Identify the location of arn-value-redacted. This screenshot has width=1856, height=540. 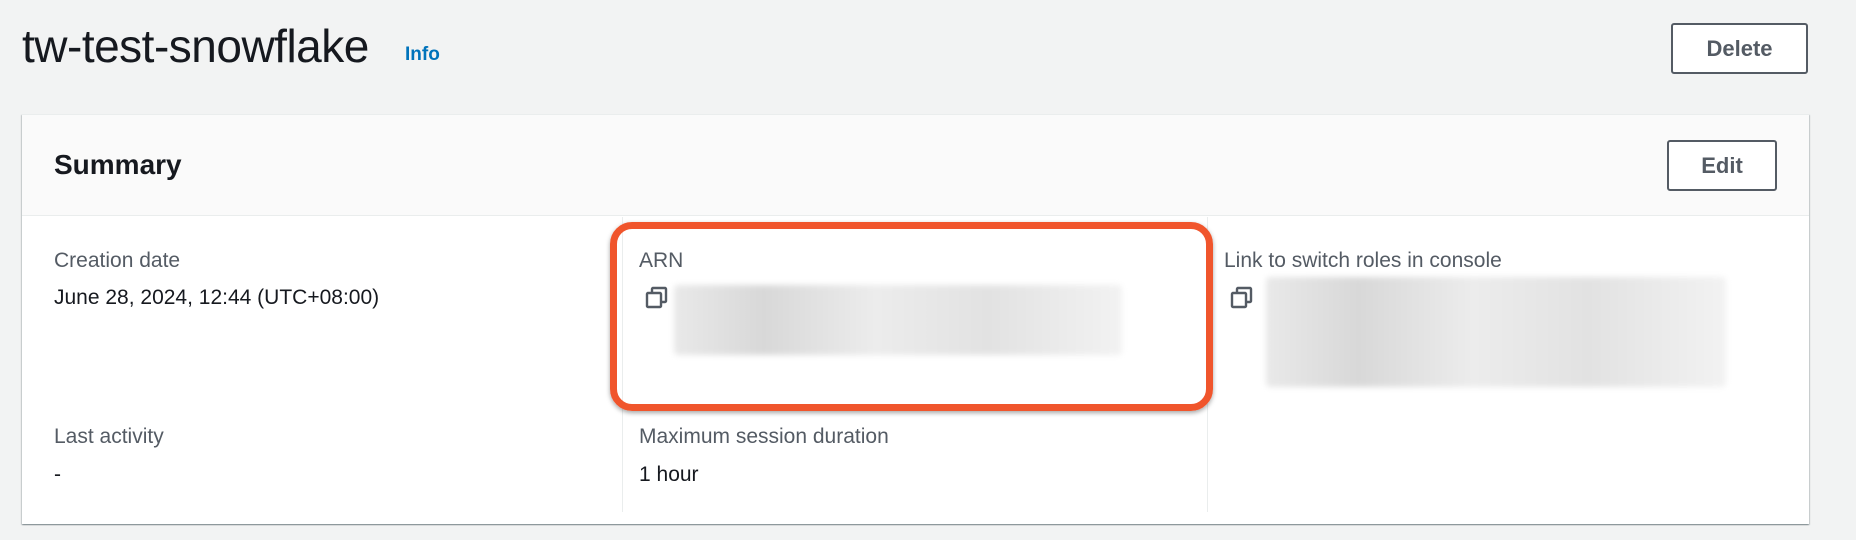
(898, 320).